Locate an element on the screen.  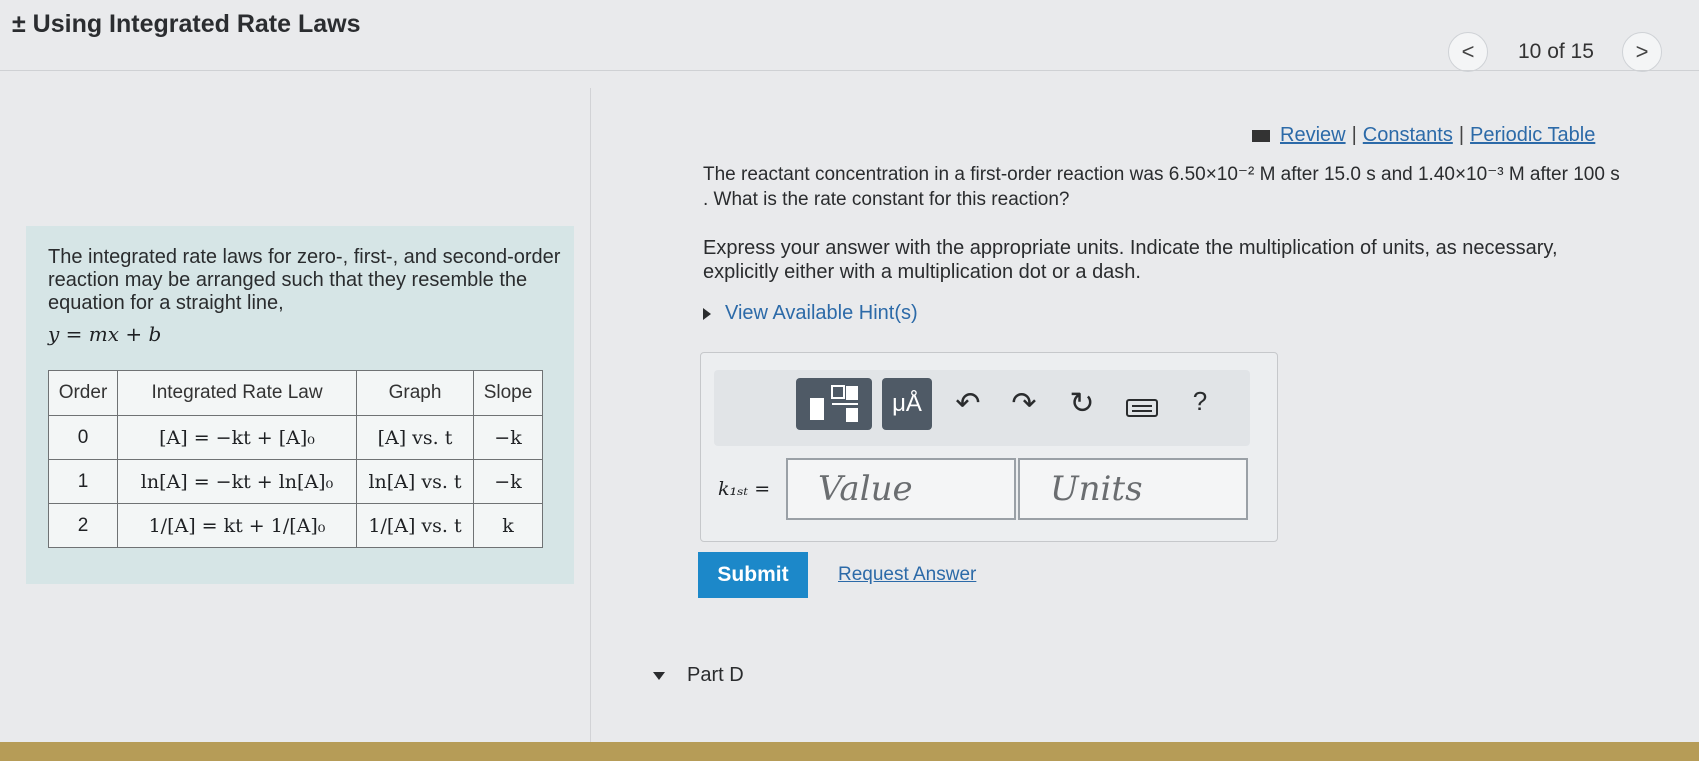
units-input: Units is located at coordinates (1133, 489).